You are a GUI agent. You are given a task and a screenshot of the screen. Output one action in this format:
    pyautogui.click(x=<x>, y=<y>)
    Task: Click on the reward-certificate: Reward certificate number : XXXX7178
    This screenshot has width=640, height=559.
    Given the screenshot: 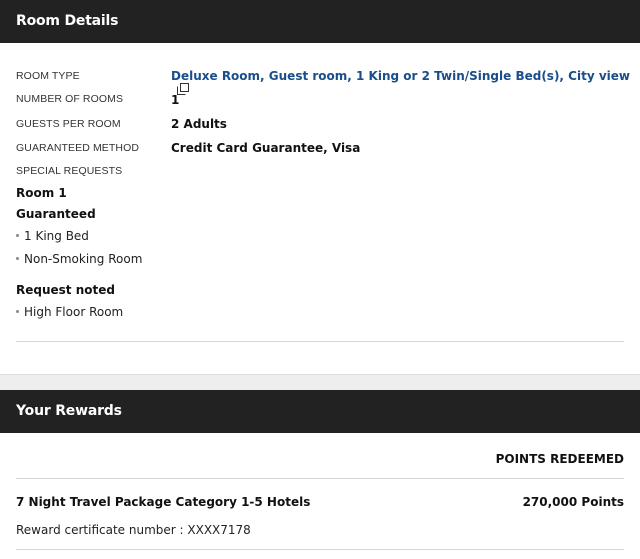 What is the action you would take?
    pyautogui.click(x=133, y=530)
    